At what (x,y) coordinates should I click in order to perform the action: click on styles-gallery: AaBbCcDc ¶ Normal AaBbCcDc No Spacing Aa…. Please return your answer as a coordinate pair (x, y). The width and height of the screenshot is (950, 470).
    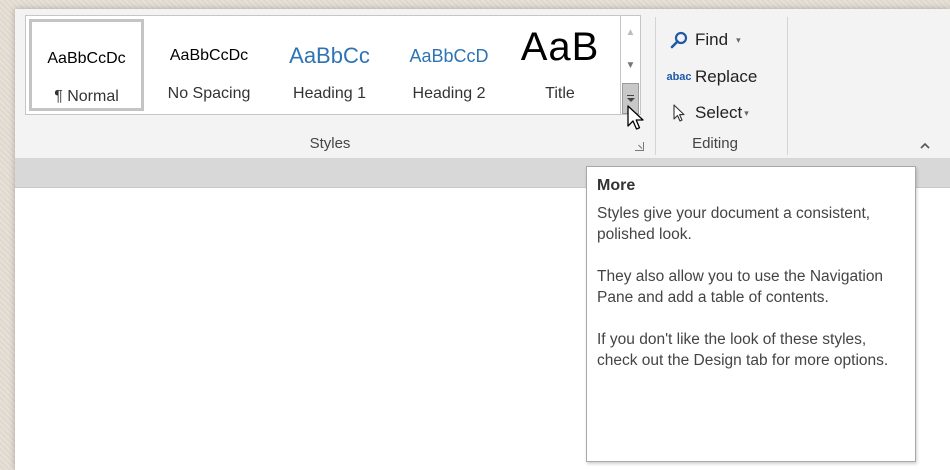
    Looking at the image, I should click on (323, 65).